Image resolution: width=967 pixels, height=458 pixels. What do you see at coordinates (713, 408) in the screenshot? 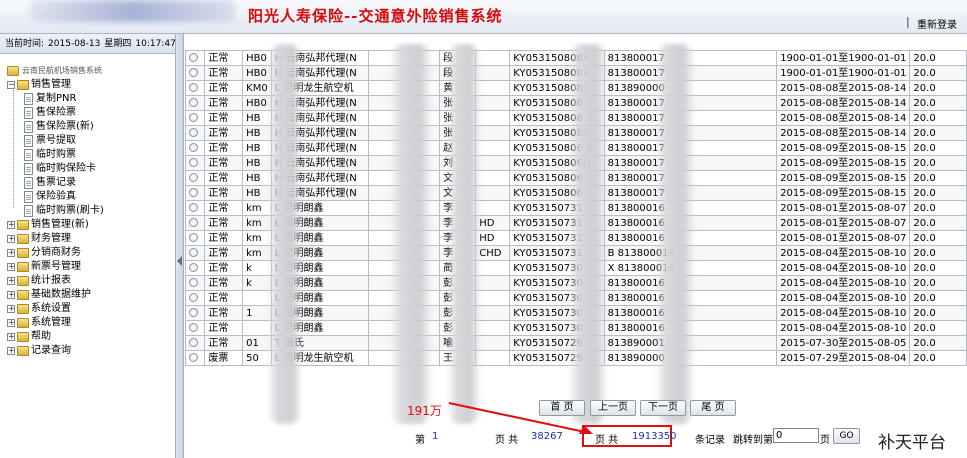
I see `last-page-button: 尾 页` at bounding box center [713, 408].